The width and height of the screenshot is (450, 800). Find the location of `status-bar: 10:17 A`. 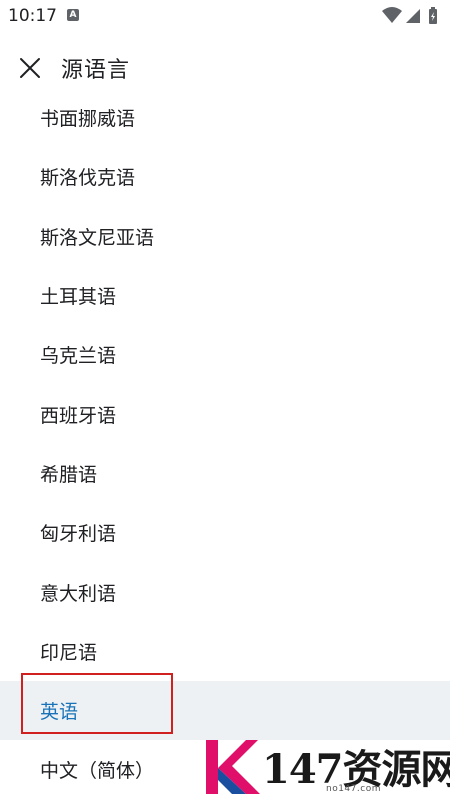

status-bar: 10:17 A is located at coordinates (225, 16).